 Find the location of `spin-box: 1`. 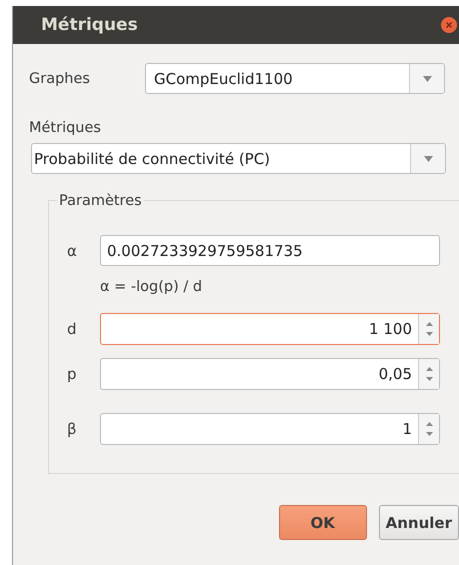

spin-box: 1 is located at coordinates (270, 429).